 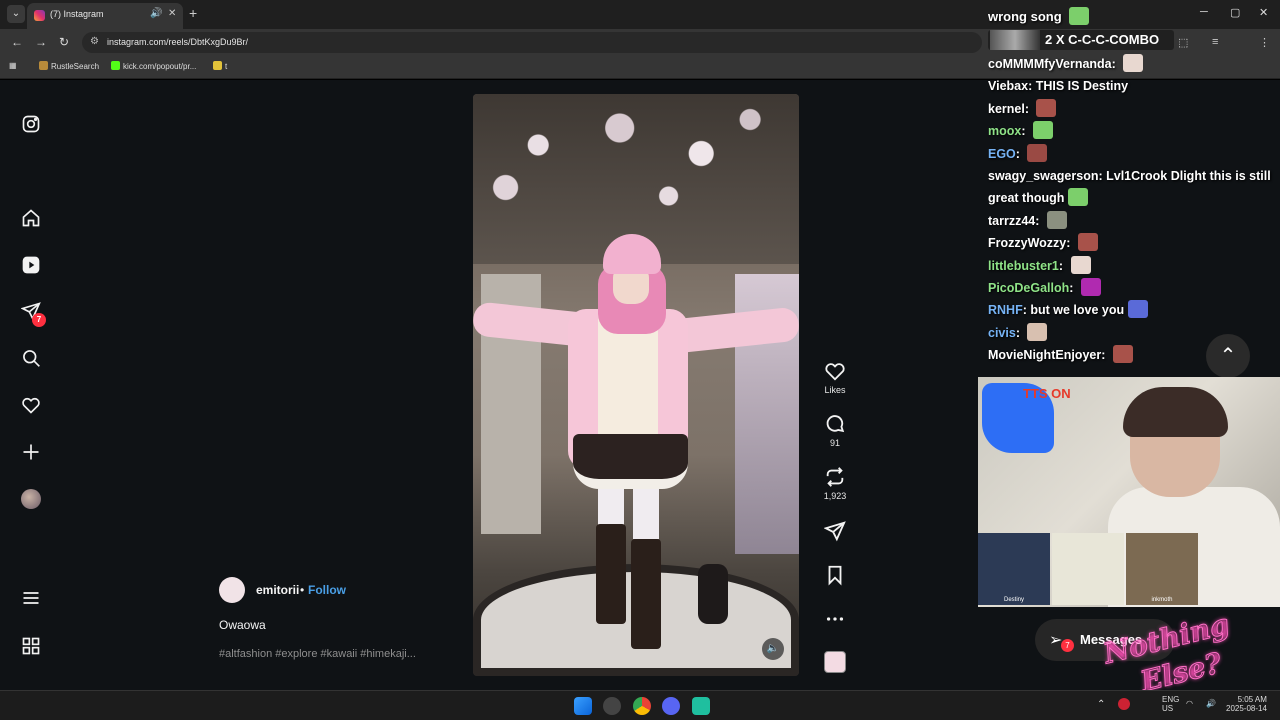 I want to click on chat-message: PicoDeGalloh:, so click(x=1133, y=288).